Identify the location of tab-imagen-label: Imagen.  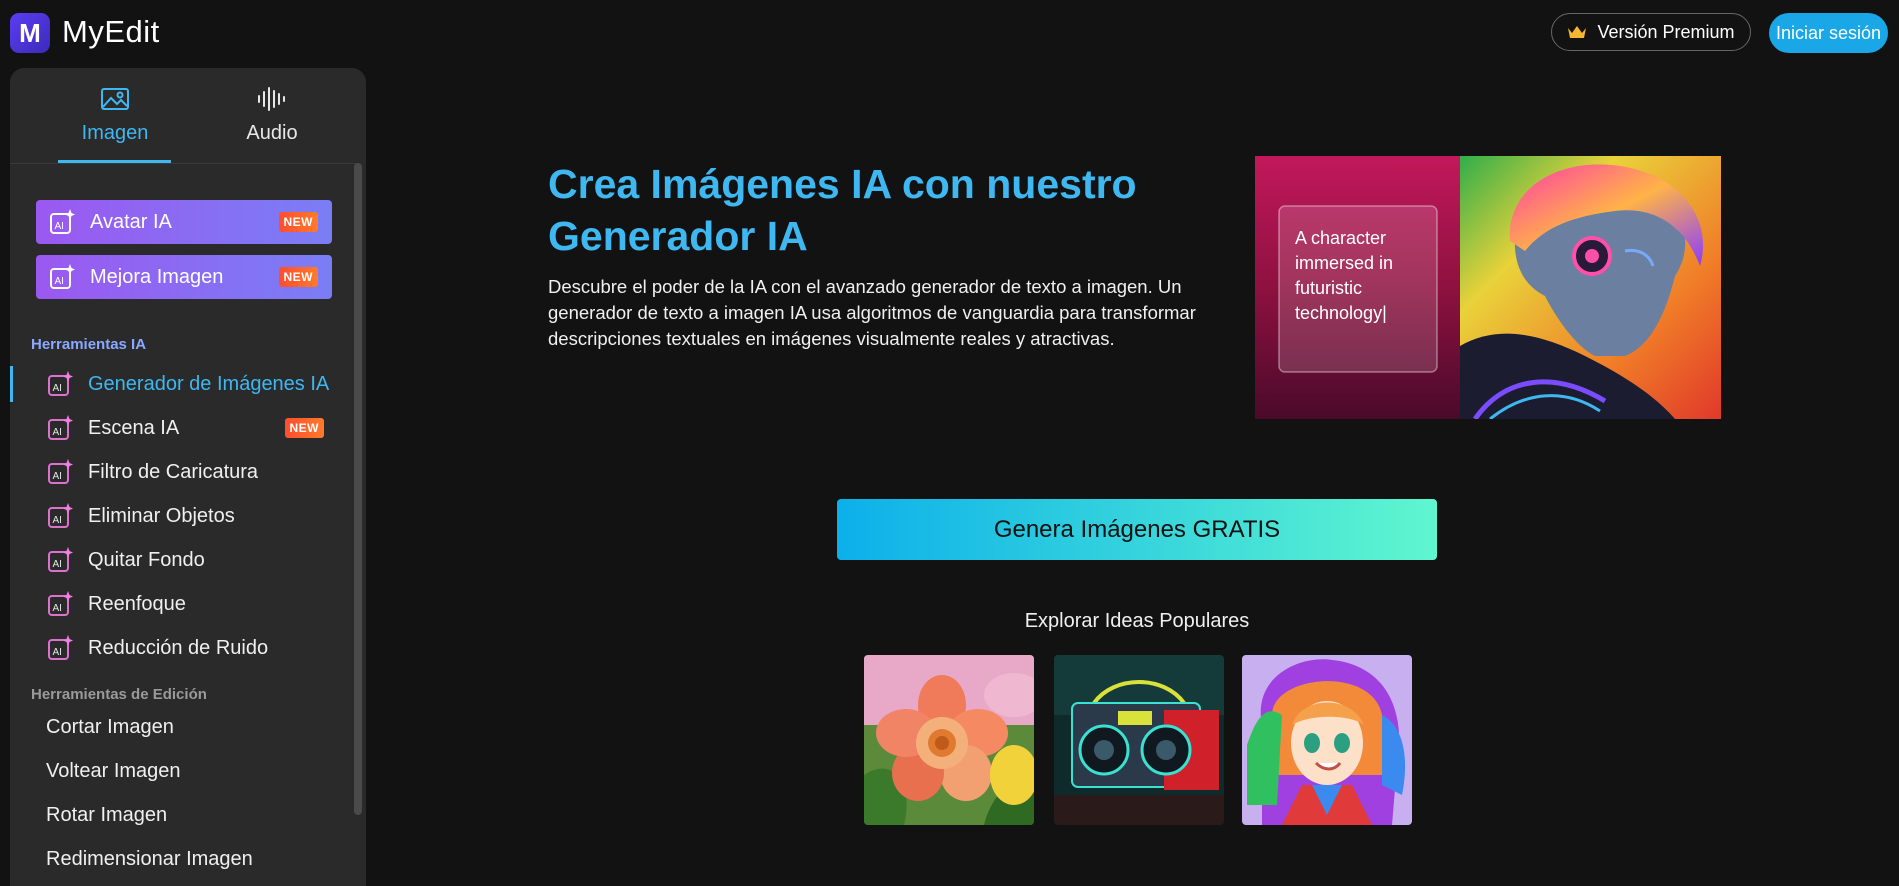
(115, 133).